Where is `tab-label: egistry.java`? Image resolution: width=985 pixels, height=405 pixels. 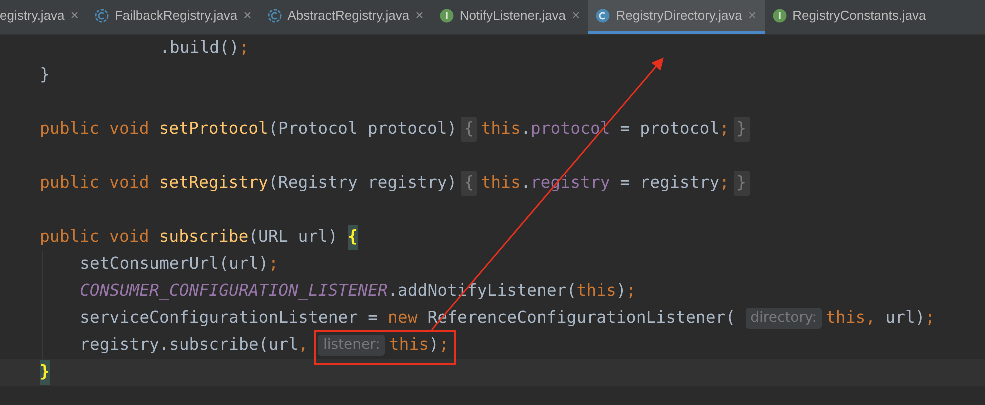
tab-label: egistry.java is located at coordinates (32, 15).